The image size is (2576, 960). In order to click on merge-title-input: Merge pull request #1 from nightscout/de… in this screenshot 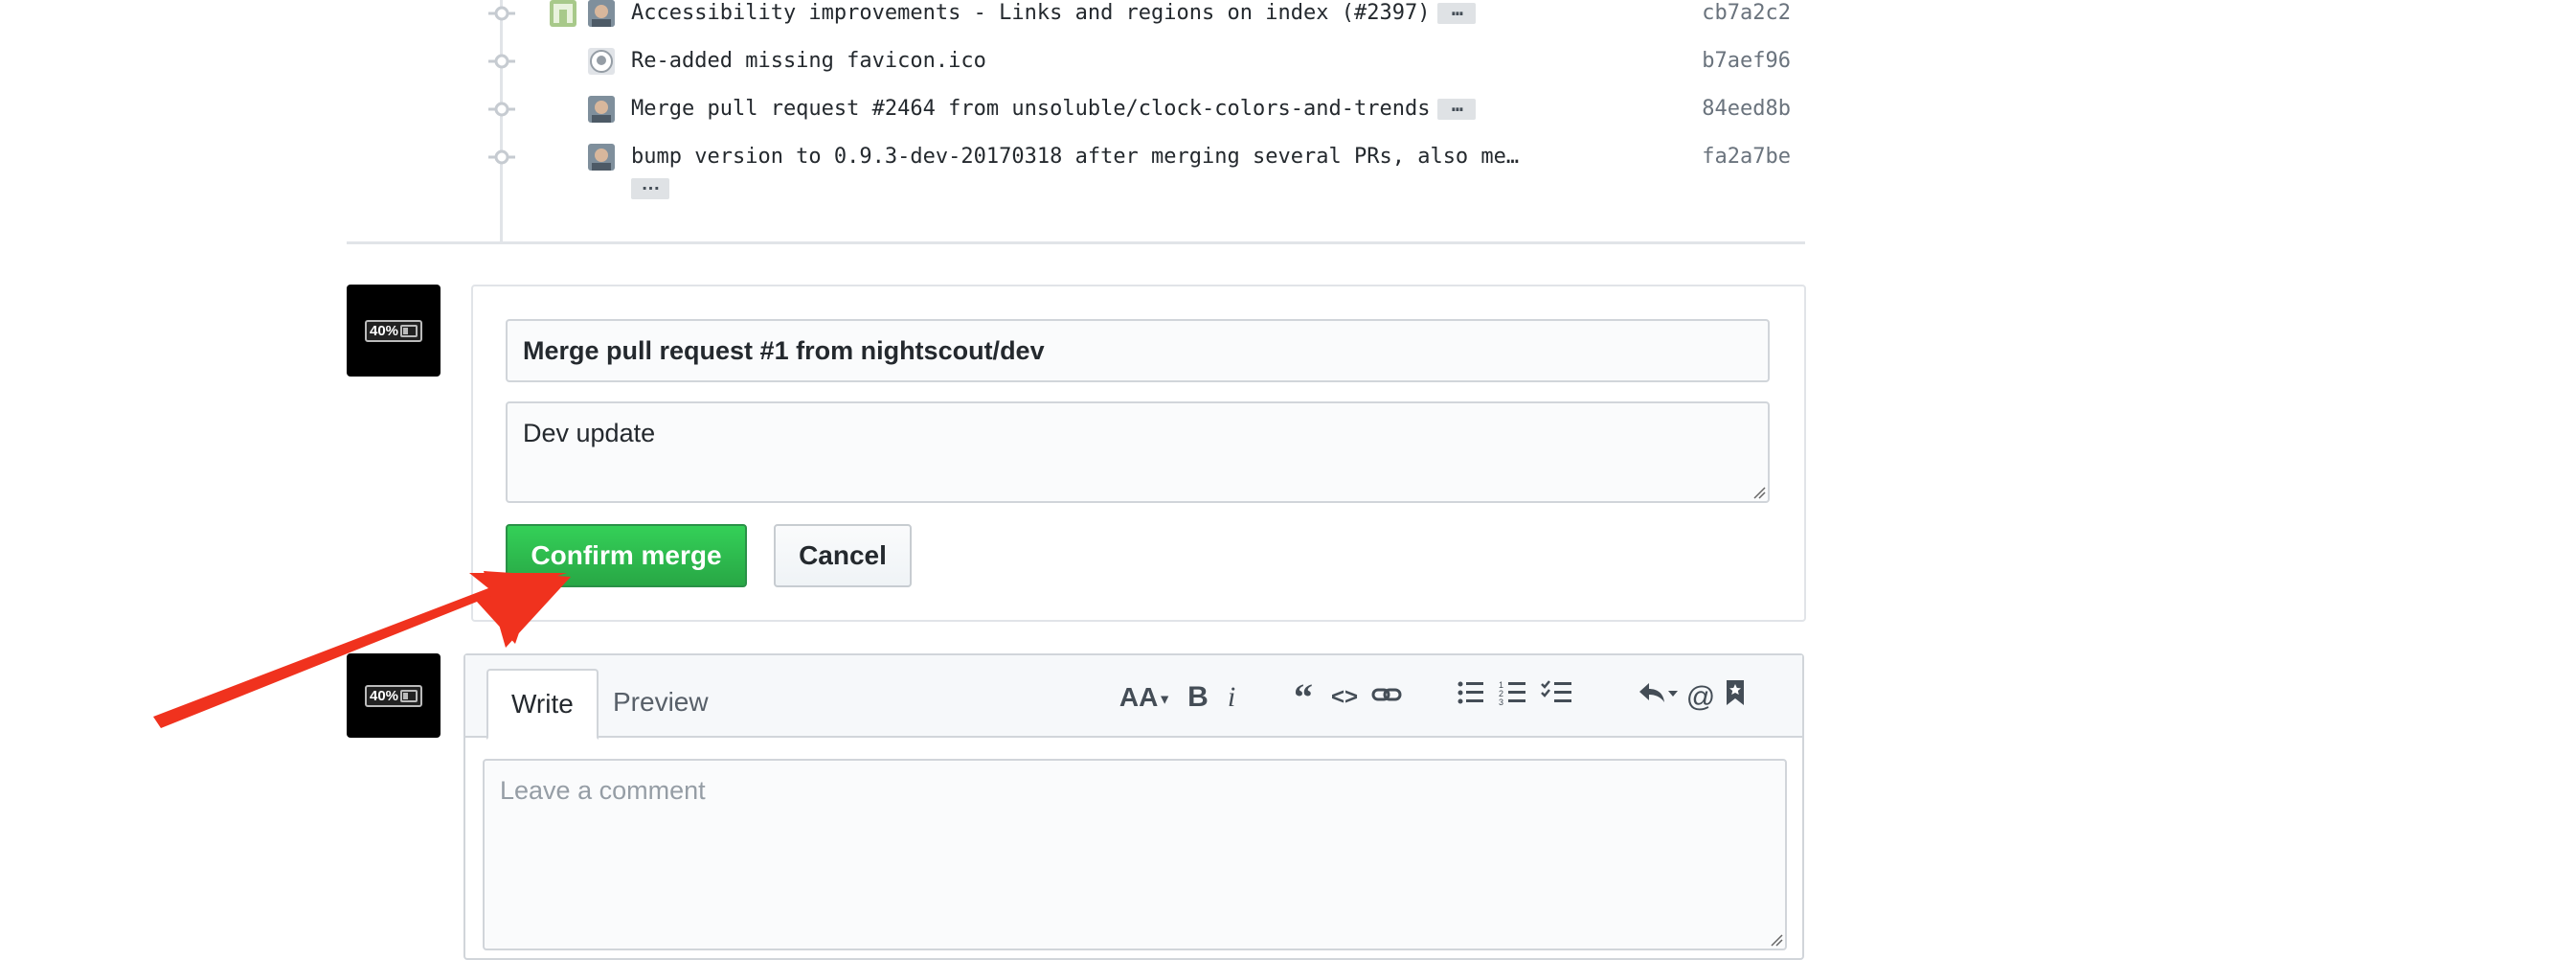, I will do `click(1138, 350)`.